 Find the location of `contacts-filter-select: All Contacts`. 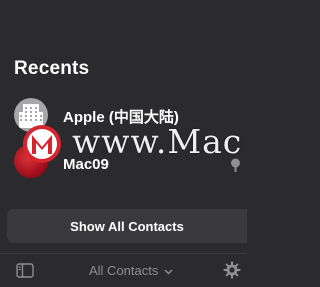

contacts-filter-select: All Contacts is located at coordinates (131, 270).